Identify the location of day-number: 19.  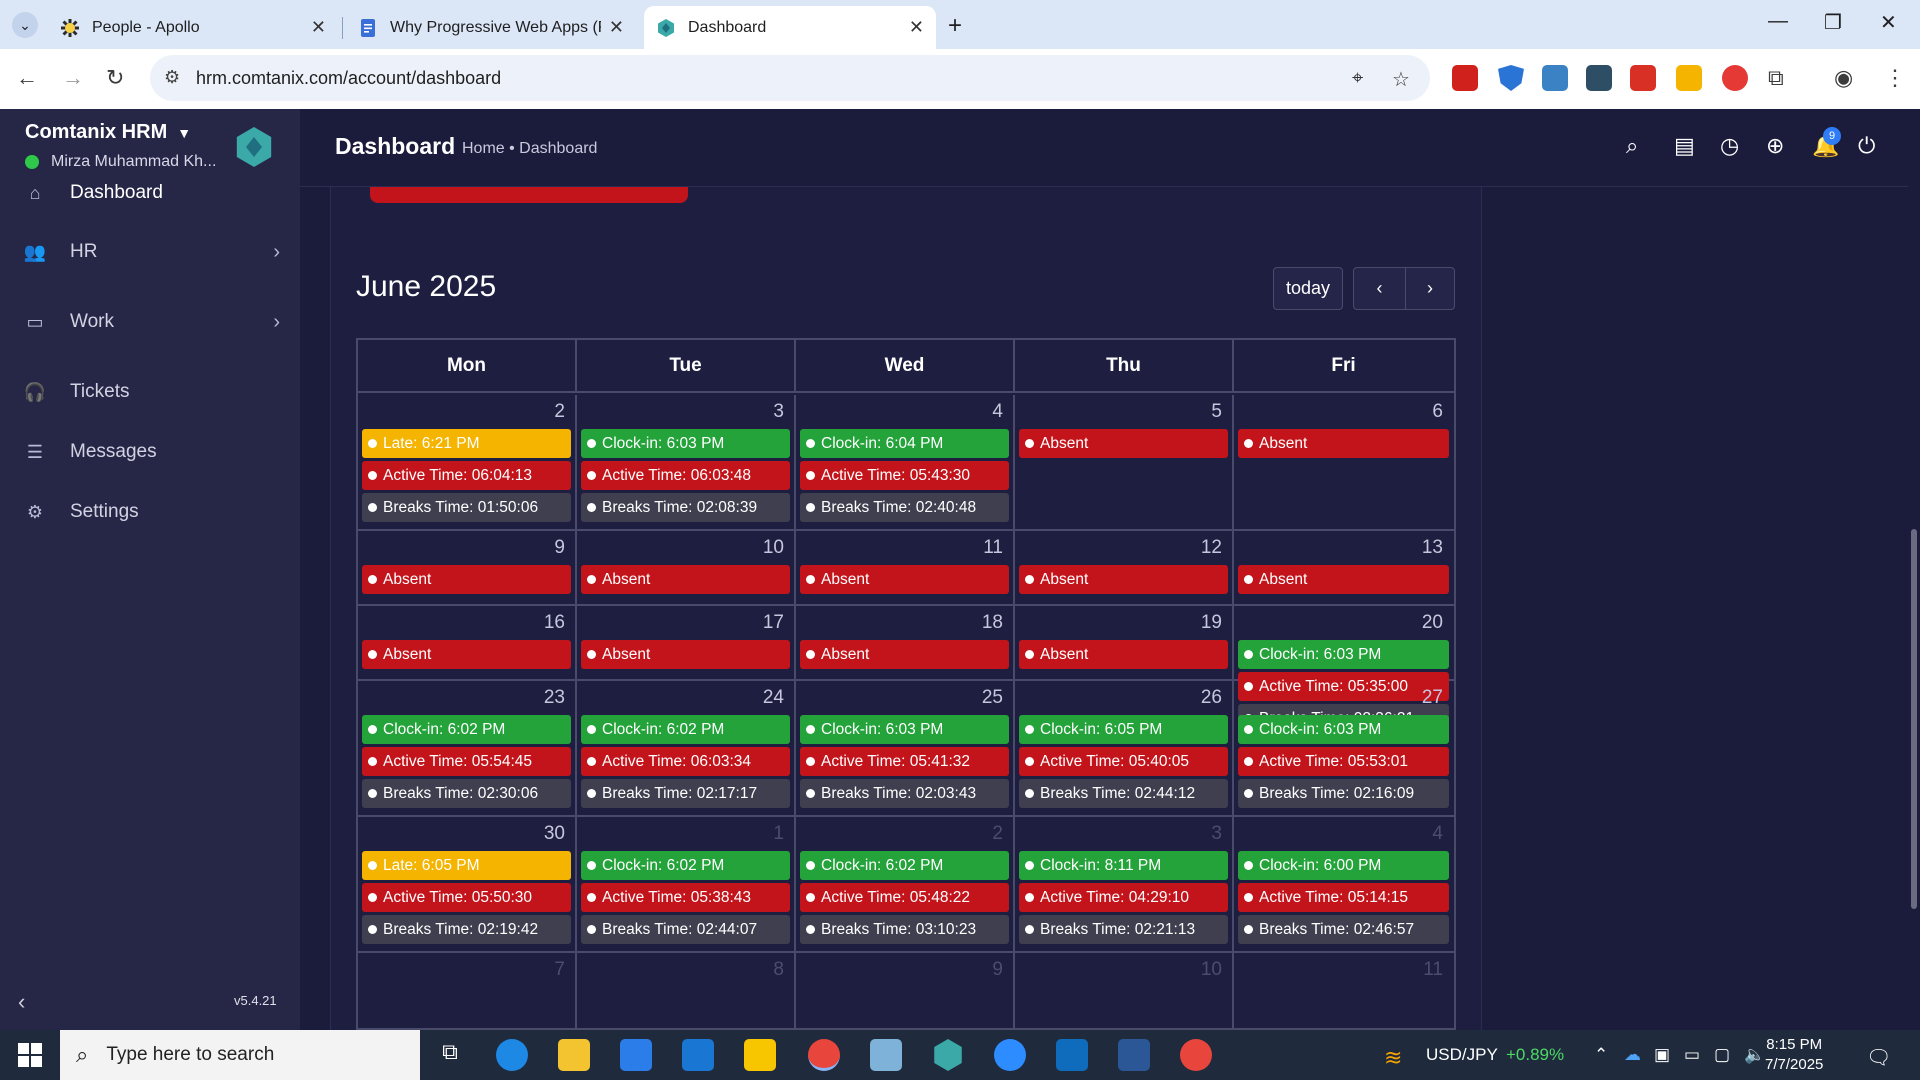
(1211, 623).